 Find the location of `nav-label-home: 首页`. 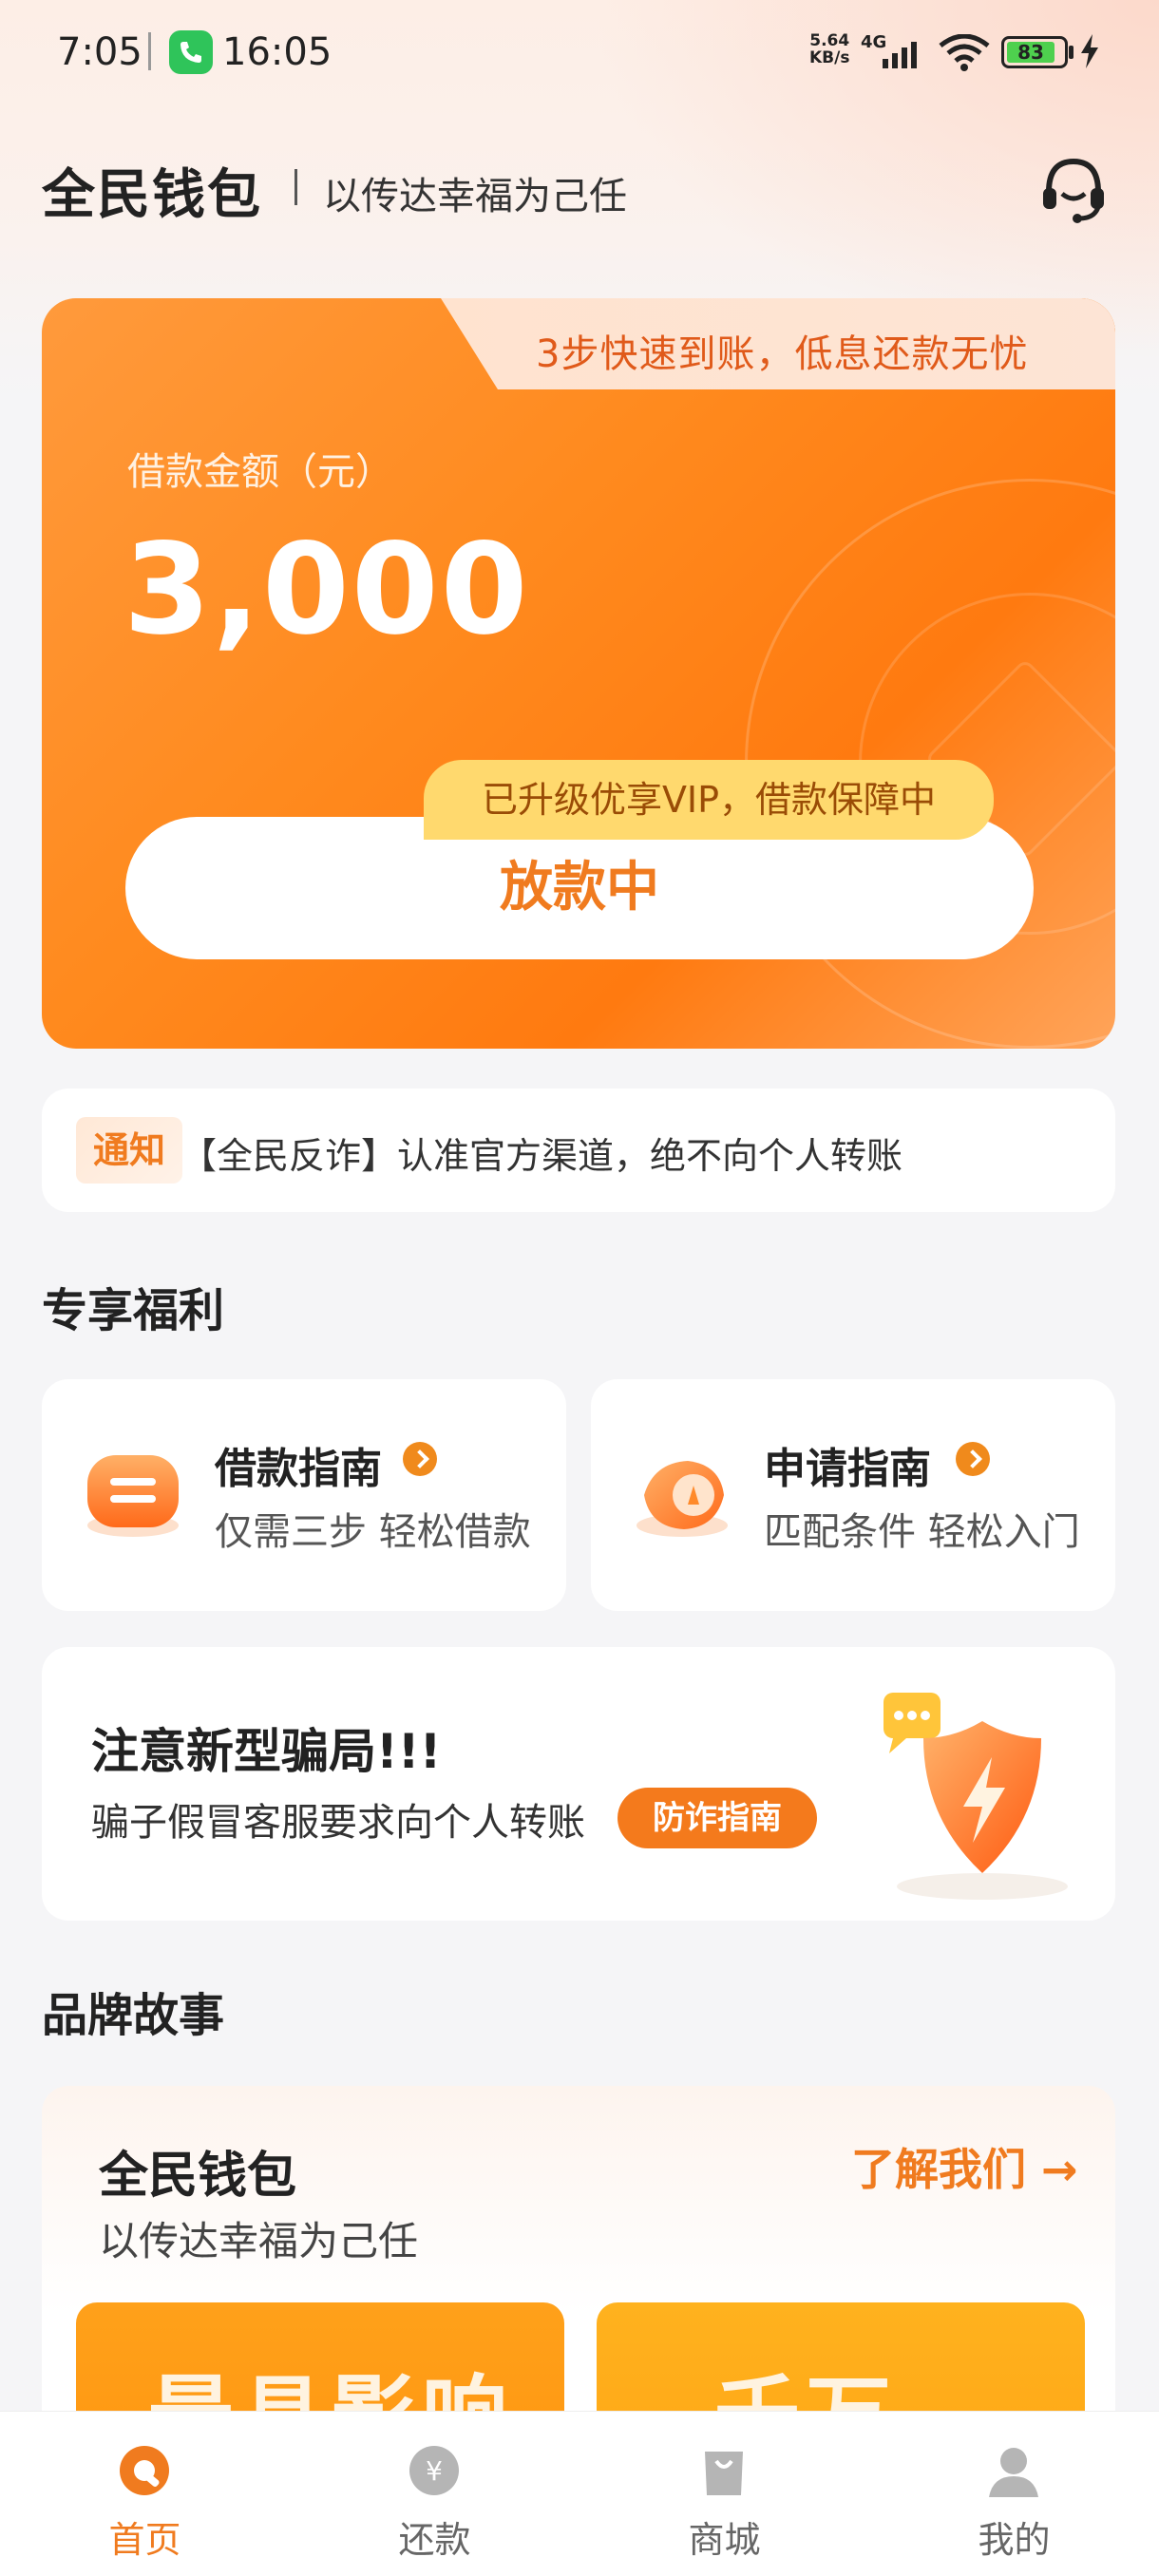

nav-label-home: 首页 is located at coordinates (144, 2540).